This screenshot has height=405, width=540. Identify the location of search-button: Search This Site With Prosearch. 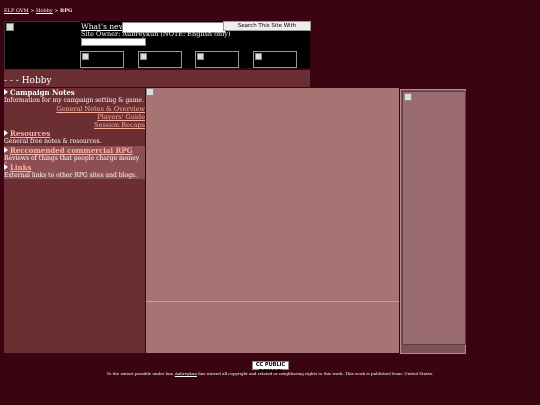
(267, 29).